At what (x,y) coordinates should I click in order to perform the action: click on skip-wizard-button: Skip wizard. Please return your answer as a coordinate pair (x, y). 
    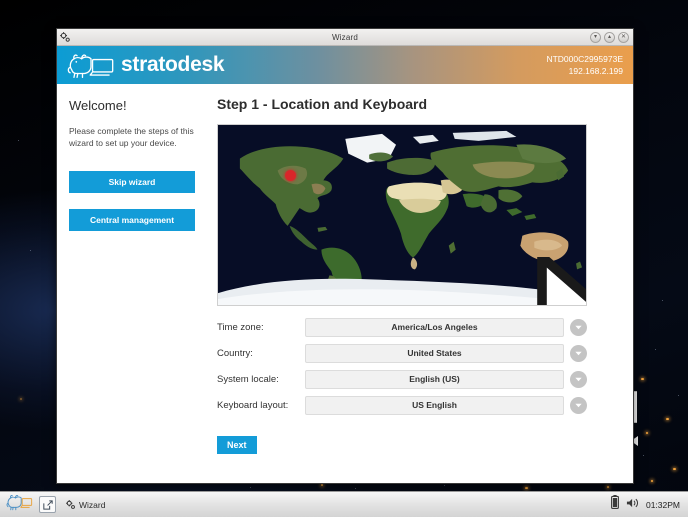
    Looking at the image, I should click on (132, 182).